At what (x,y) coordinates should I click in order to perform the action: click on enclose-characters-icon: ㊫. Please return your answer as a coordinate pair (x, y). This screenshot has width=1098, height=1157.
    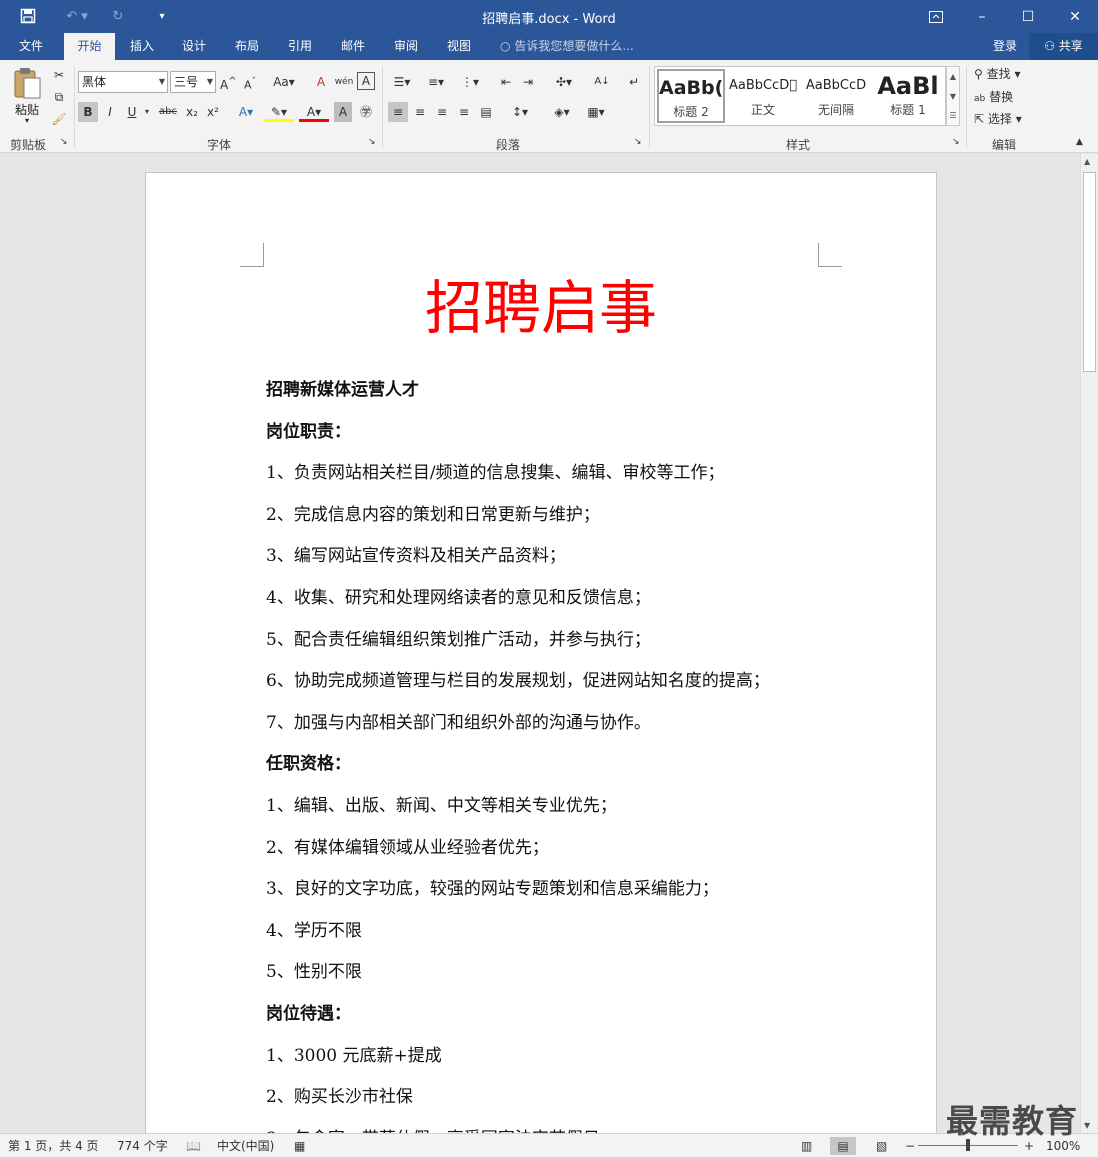
    Looking at the image, I should click on (366, 112).